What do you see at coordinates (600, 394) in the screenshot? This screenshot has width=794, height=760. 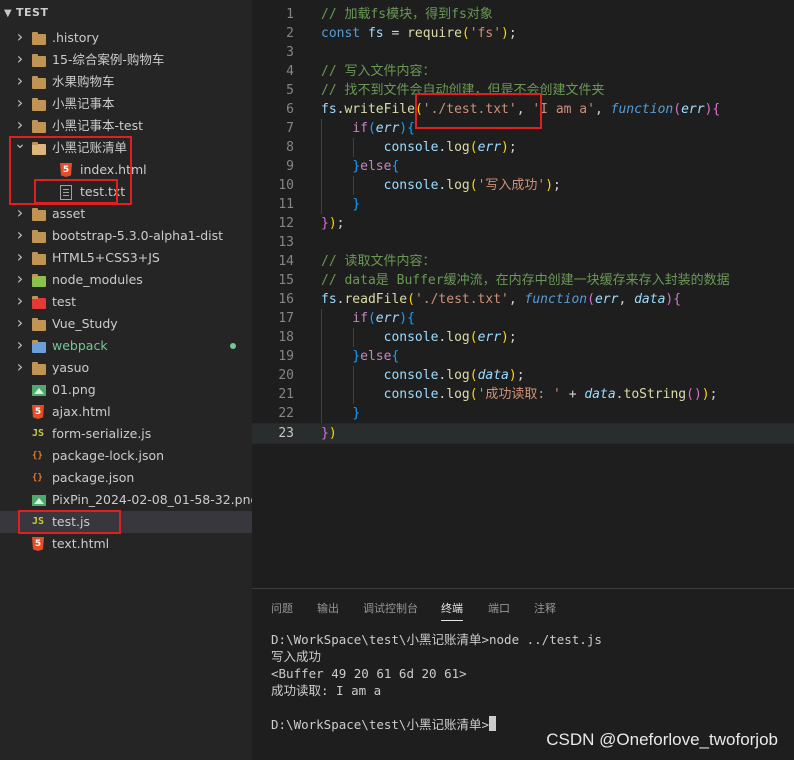 I see `code-token: data` at bounding box center [600, 394].